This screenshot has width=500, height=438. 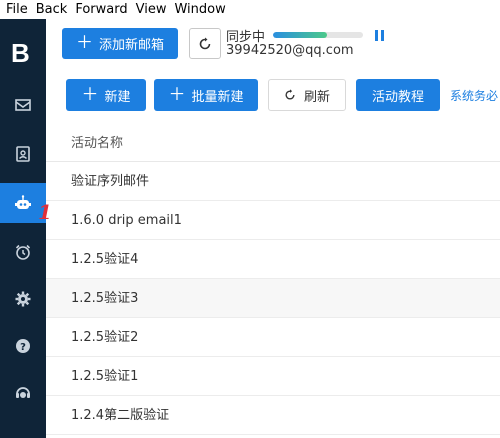 What do you see at coordinates (273, 337) in the screenshot?
I see `table-row: 1.2.5验证2` at bounding box center [273, 337].